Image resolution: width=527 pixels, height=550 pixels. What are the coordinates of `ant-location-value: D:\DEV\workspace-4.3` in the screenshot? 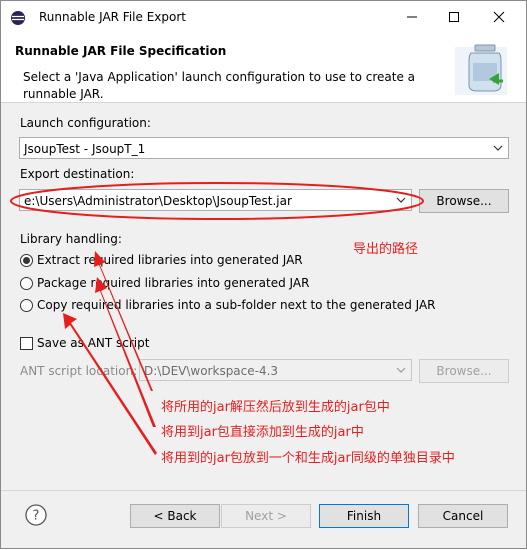 It's located at (211, 371).